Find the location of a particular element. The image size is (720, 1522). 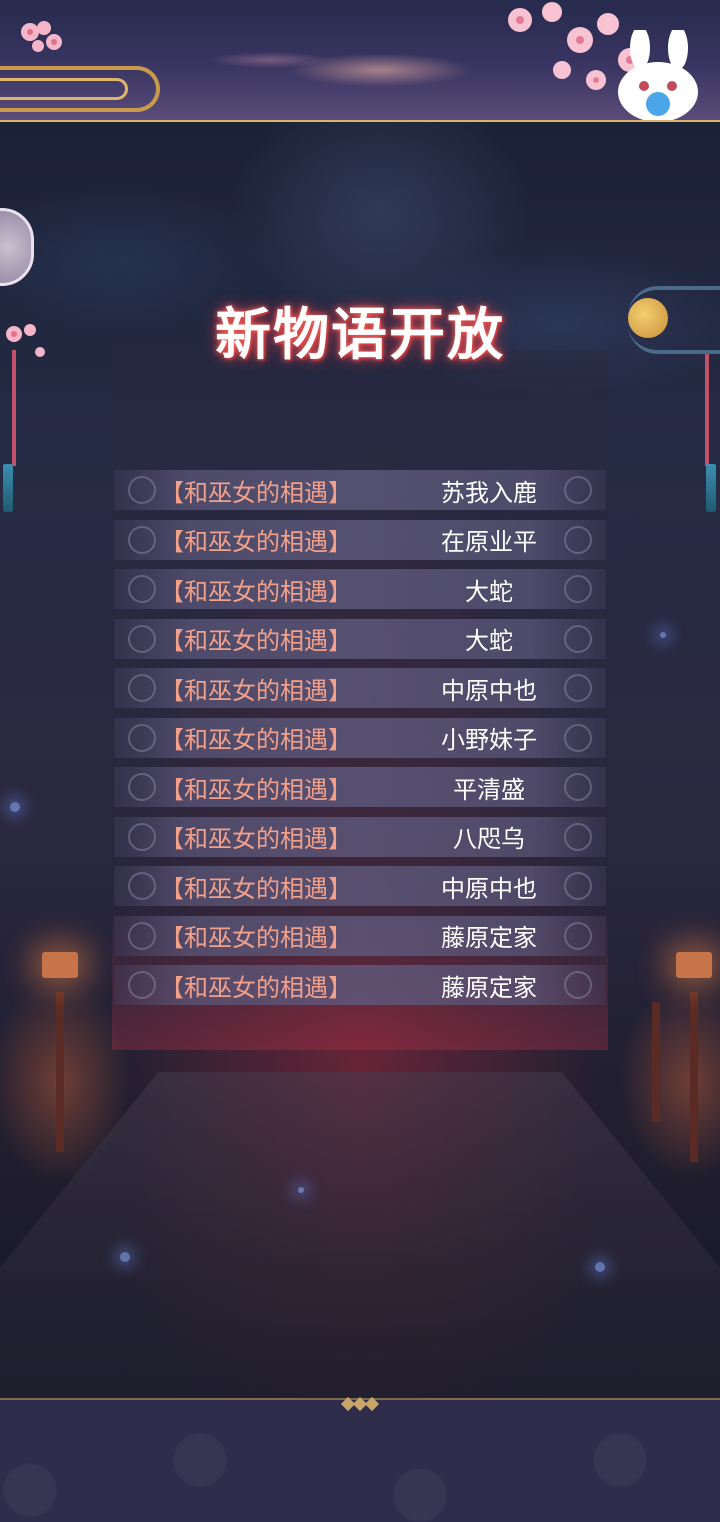

bottom-bar is located at coordinates (360, 1460).